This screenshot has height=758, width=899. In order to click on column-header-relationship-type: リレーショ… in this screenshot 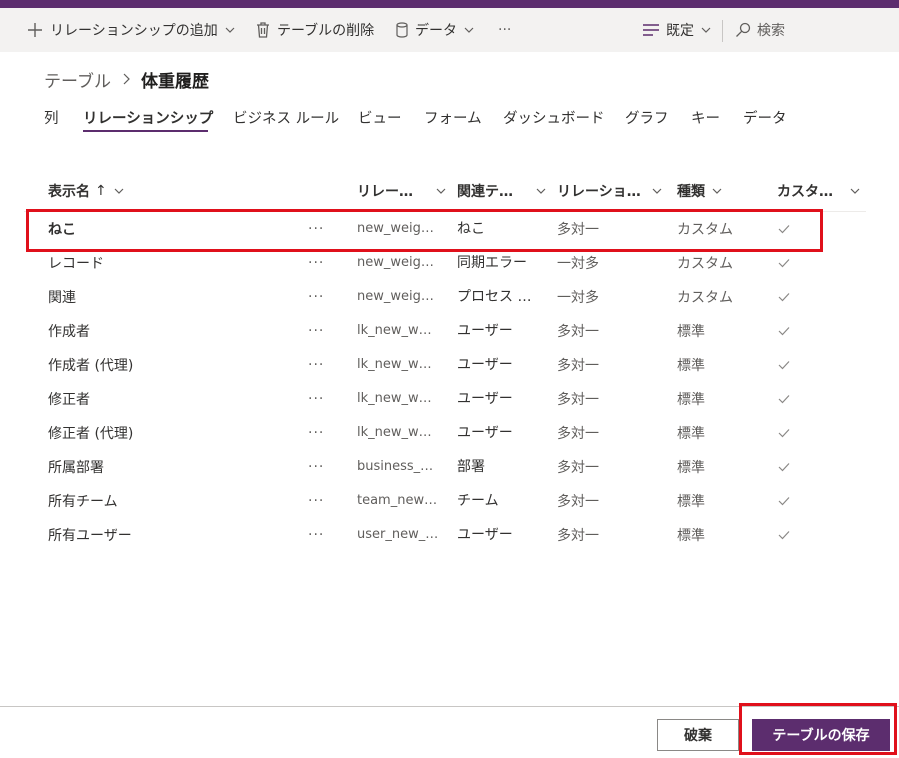, I will do `click(610, 191)`.